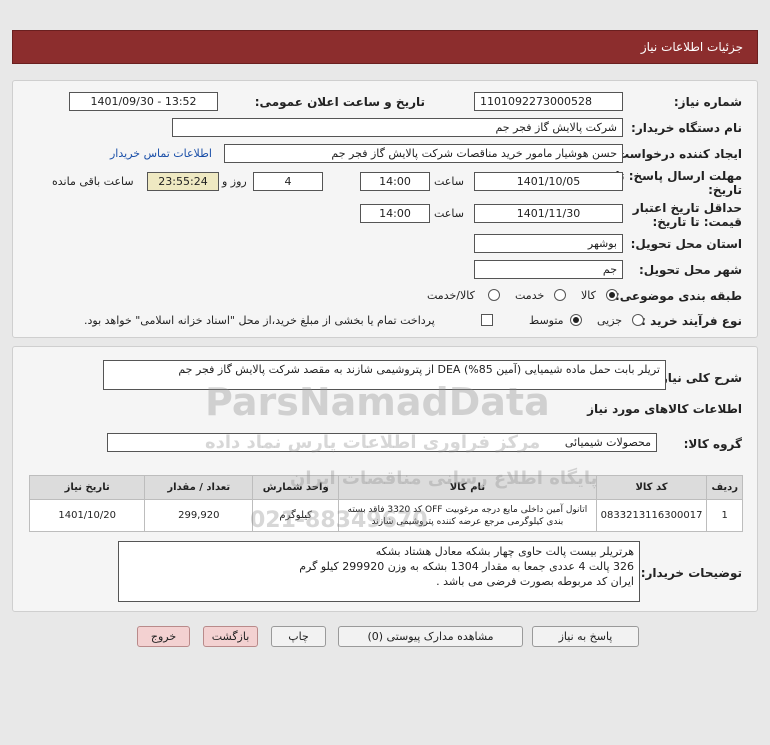 This screenshot has height=745, width=770. What do you see at coordinates (296, 487) in the screenshot?
I see `col-unit: واحد شمارش` at bounding box center [296, 487].